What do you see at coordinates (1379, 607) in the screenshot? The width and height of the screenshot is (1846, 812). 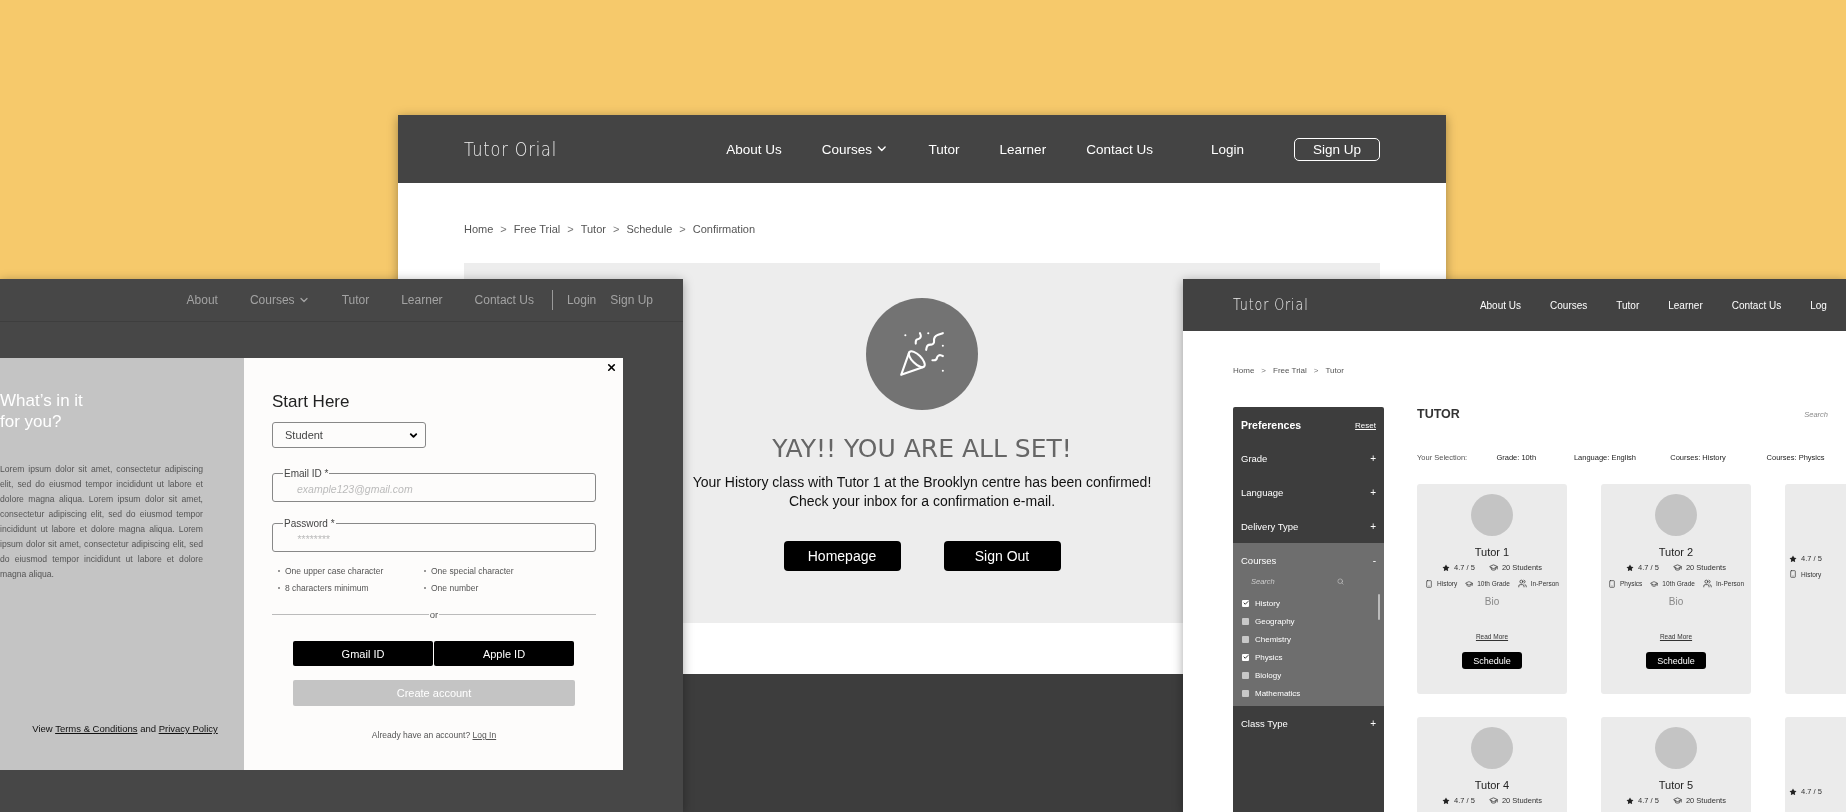 I see `scrollbar-thumb` at bounding box center [1379, 607].